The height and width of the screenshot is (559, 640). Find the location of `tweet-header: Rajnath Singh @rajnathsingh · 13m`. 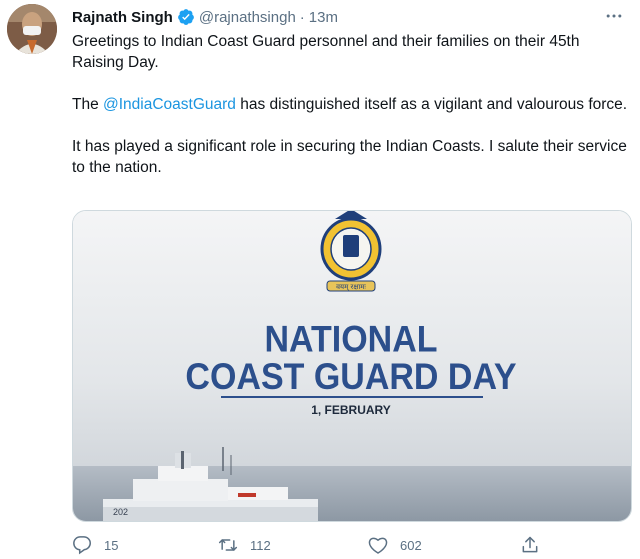

tweet-header: Rajnath Singh @rajnathsingh · 13m is located at coordinates (205, 17).